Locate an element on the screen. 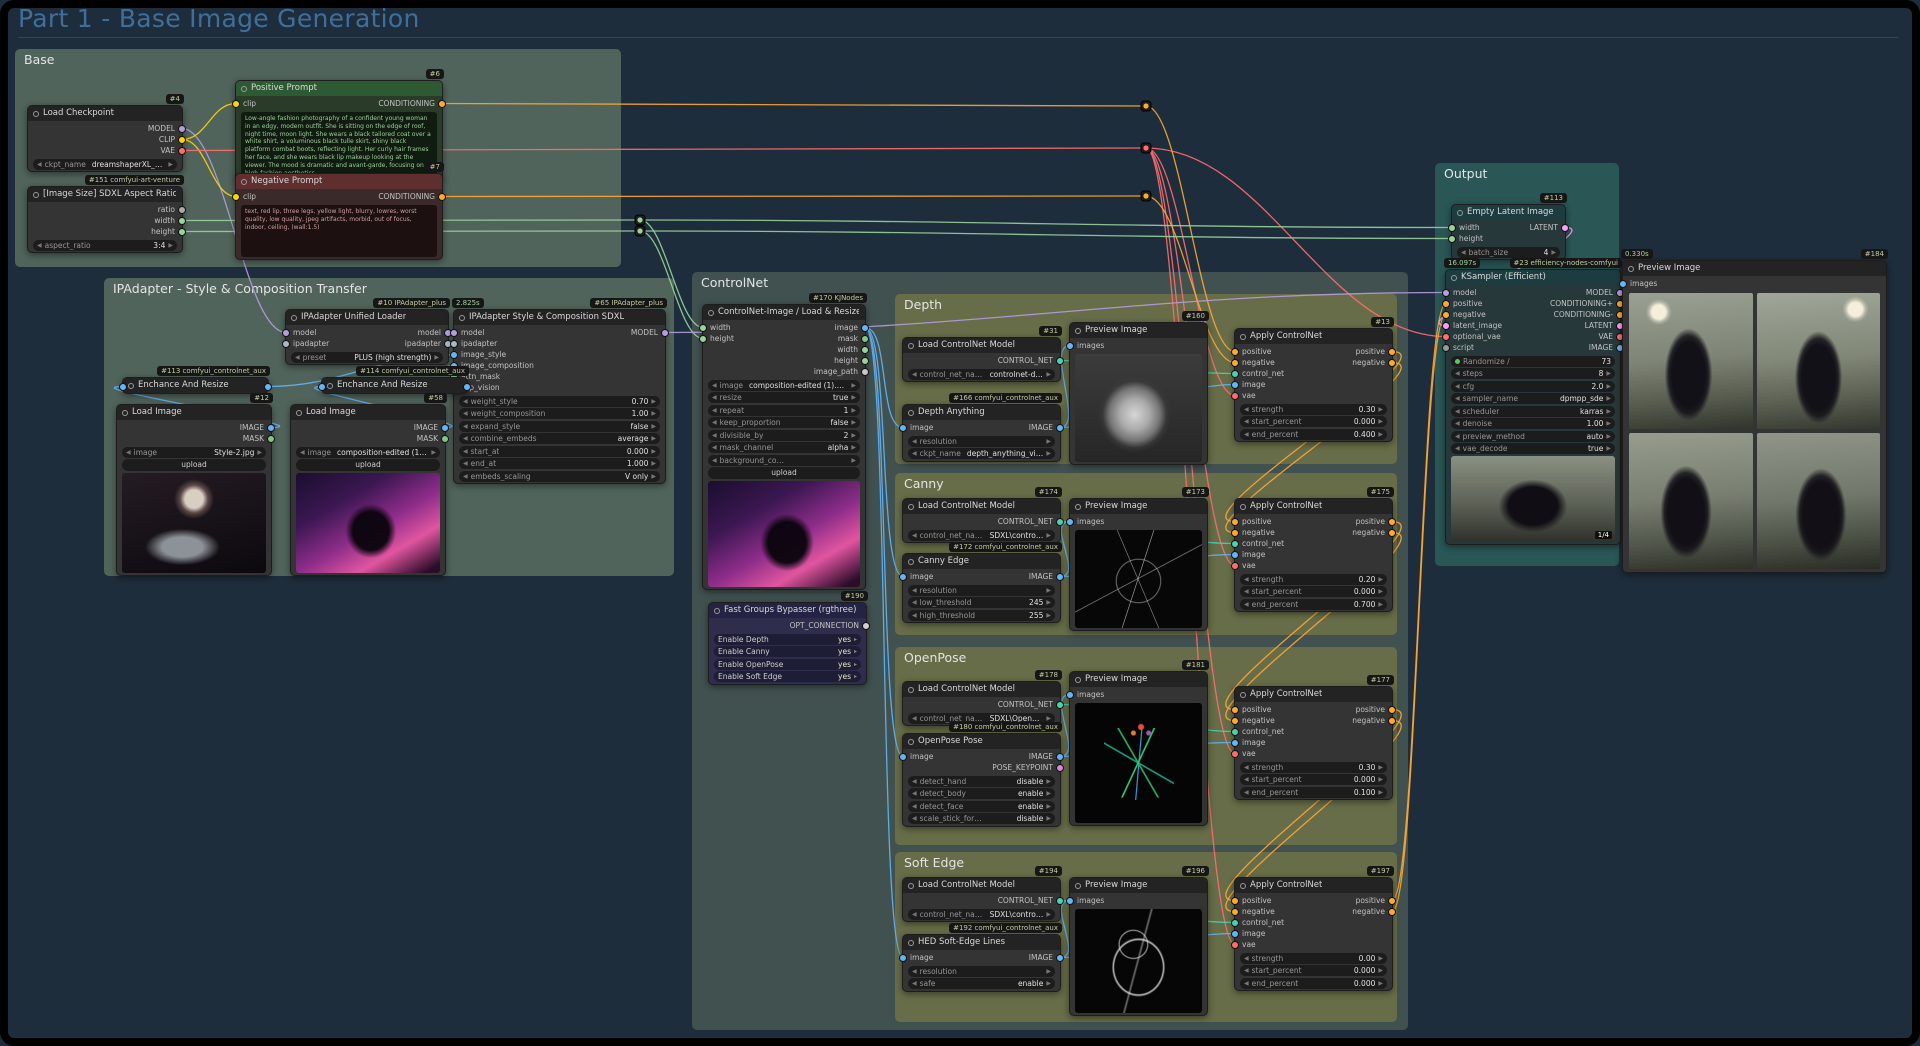 The height and width of the screenshot is (1046, 1920). bypass-row-enable-openpose: Enable OpenPose yes ▸ is located at coordinates (787, 664).